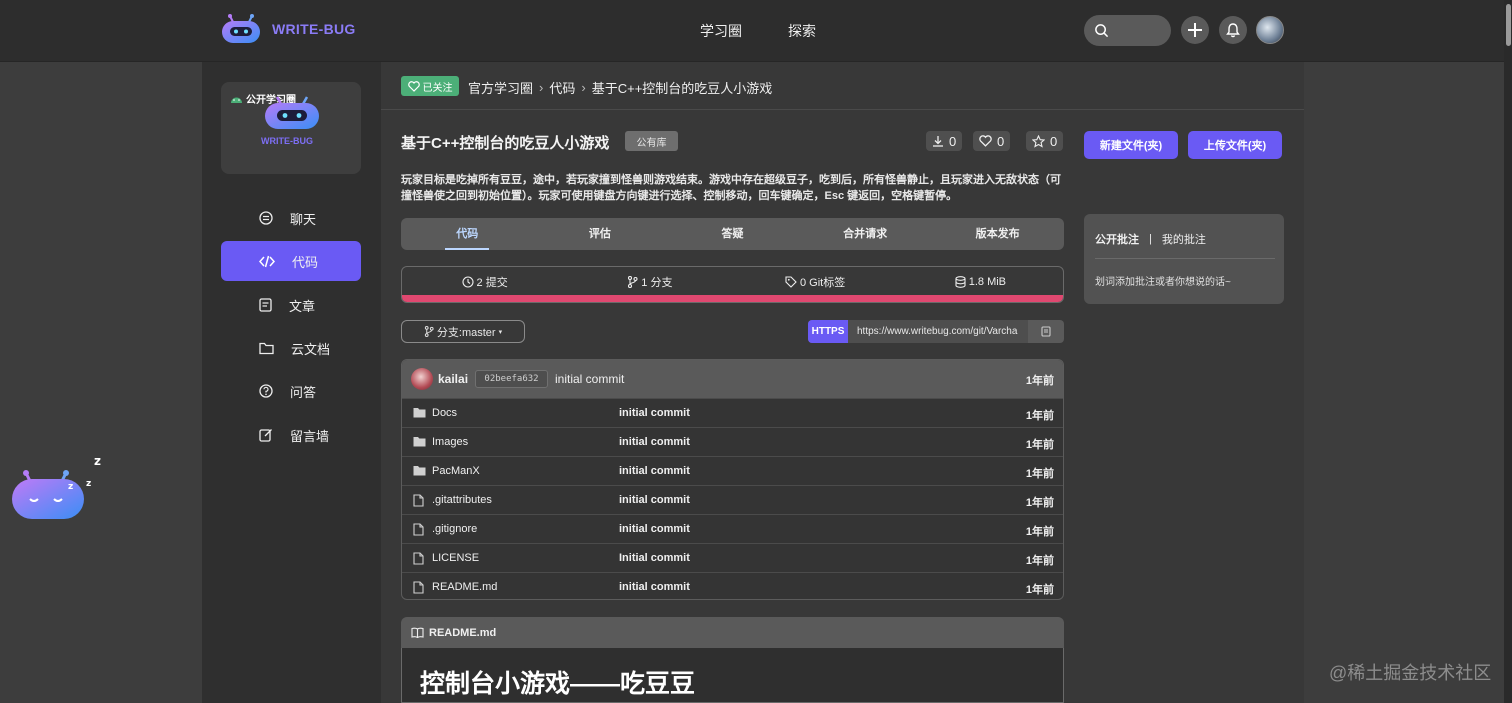 This screenshot has width=1512, height=703. What do you see at coordinates (732, 298) in the screenshot?
I see `language-bar` at bounding box center [732, 298].